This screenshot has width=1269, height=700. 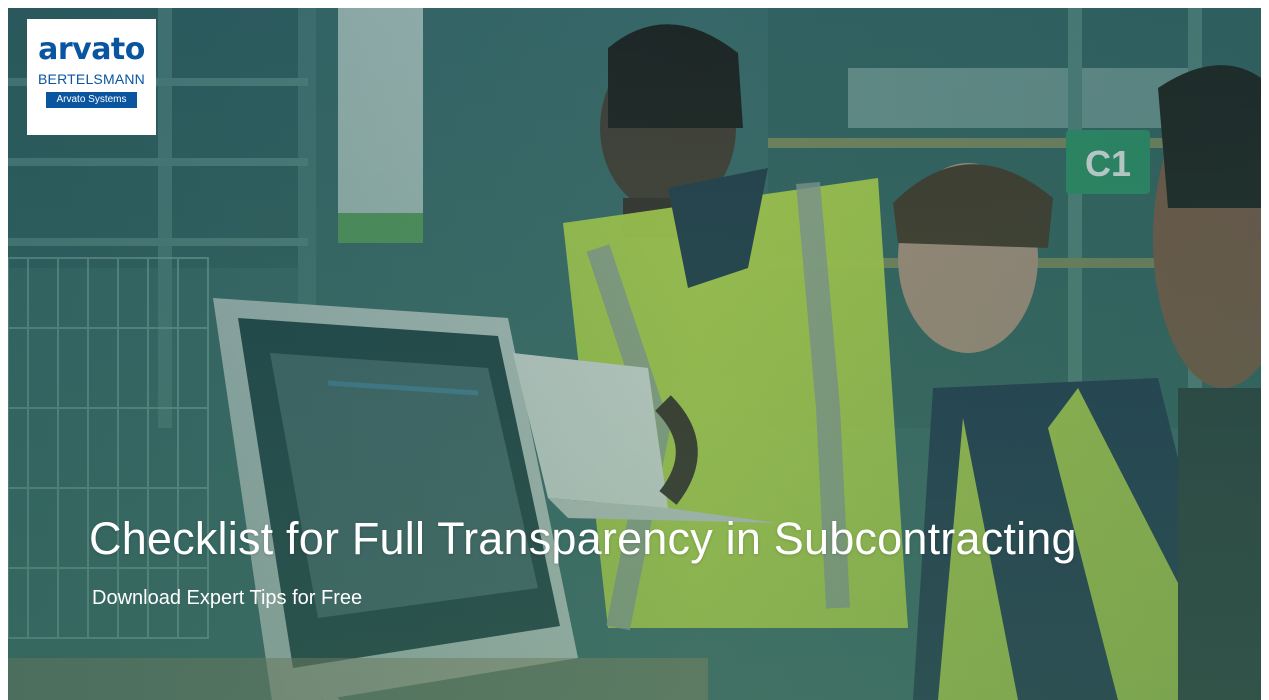 I want to click on logo-wordmark: arvato, so click(x=91, y=49).